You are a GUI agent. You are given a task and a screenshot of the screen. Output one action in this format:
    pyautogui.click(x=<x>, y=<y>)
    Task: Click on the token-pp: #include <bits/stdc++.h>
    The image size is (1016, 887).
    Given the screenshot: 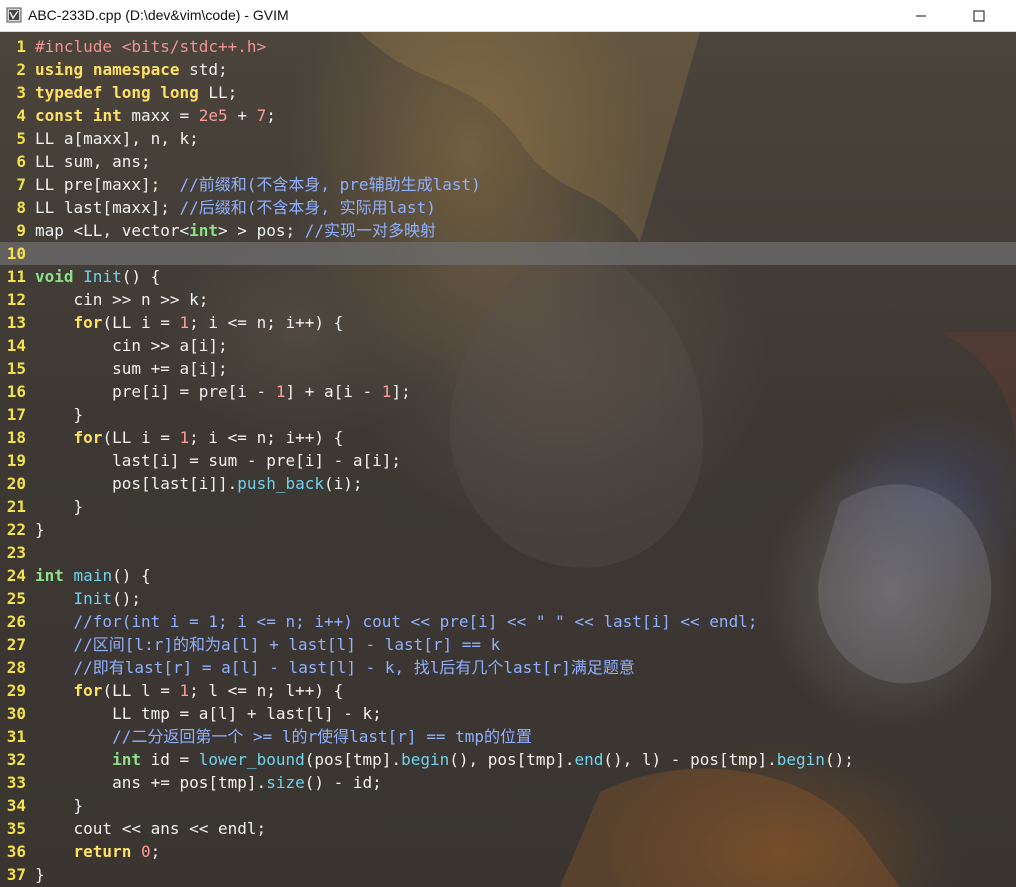 What is the action you would take?
    pyautogui.click(x=151, y=46)
    